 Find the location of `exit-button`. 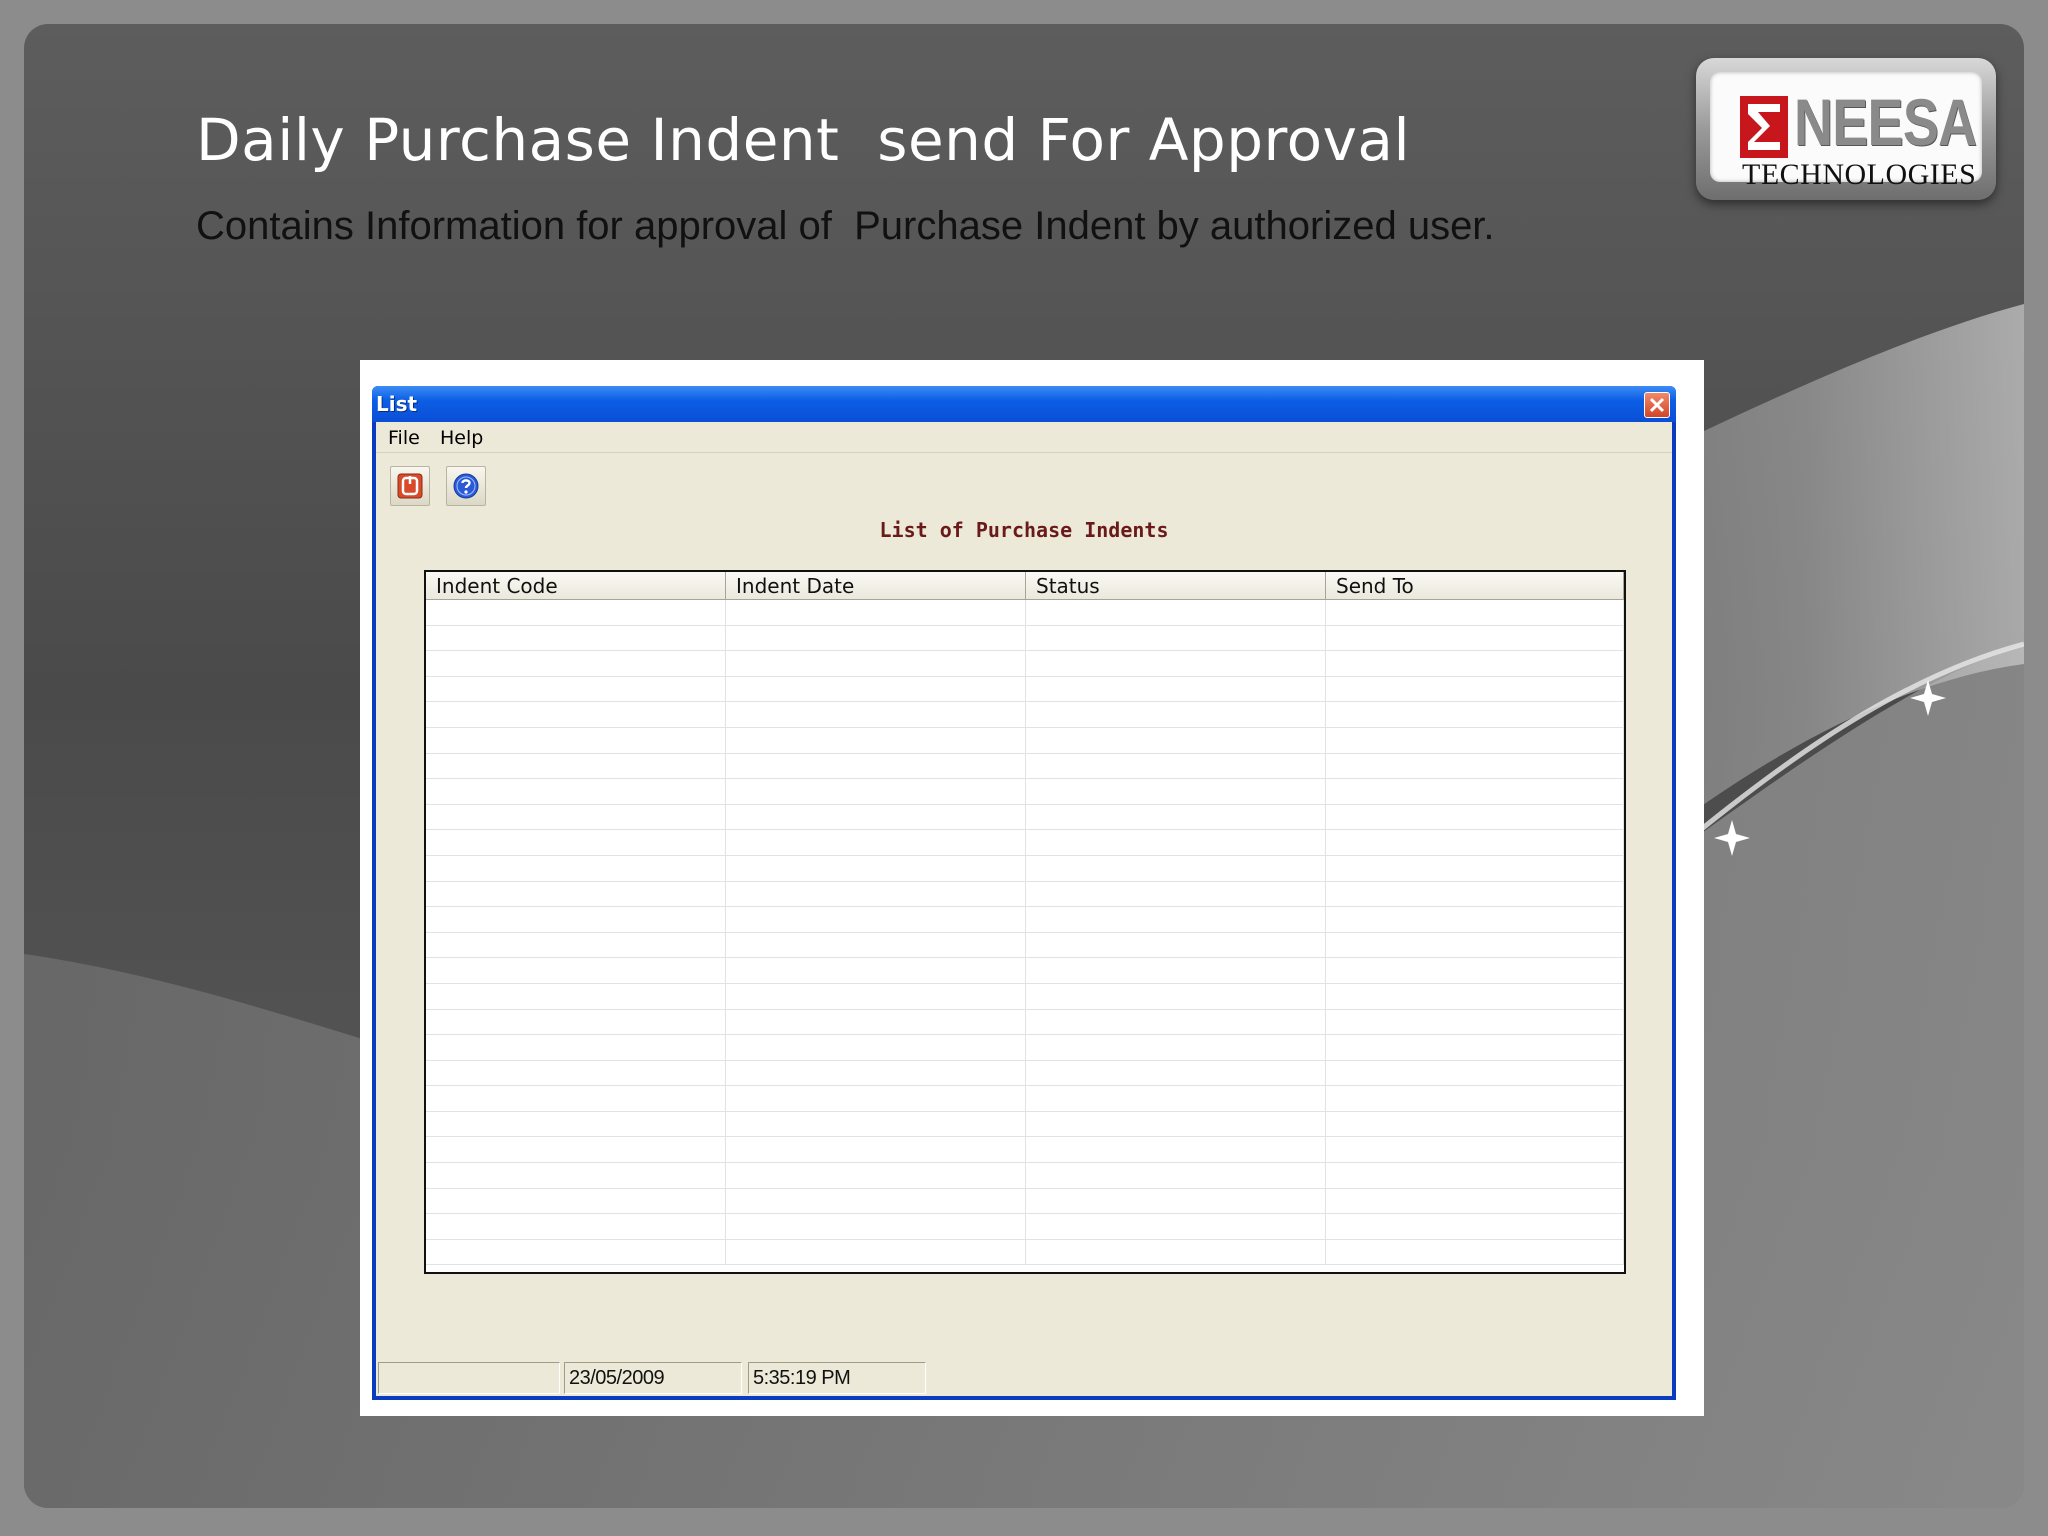

exit-button is located at coordinates (410, 486).